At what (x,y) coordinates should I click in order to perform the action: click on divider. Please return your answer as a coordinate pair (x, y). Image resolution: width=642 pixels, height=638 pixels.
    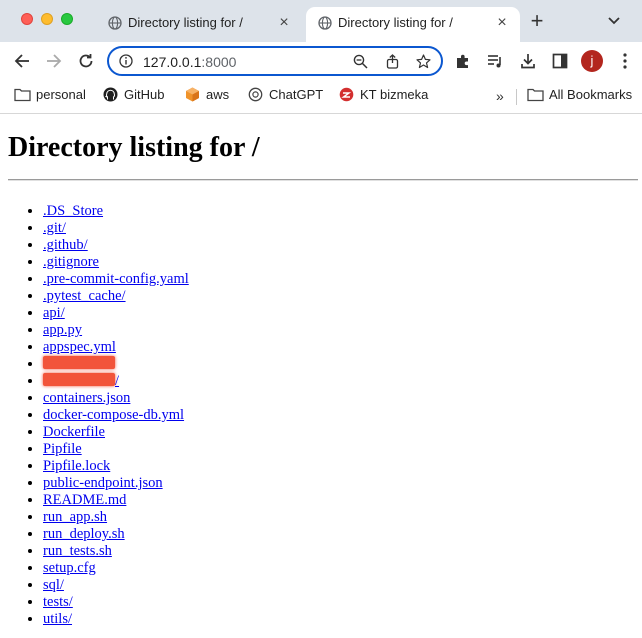
    Looking at the image, I should click on (323, 180).